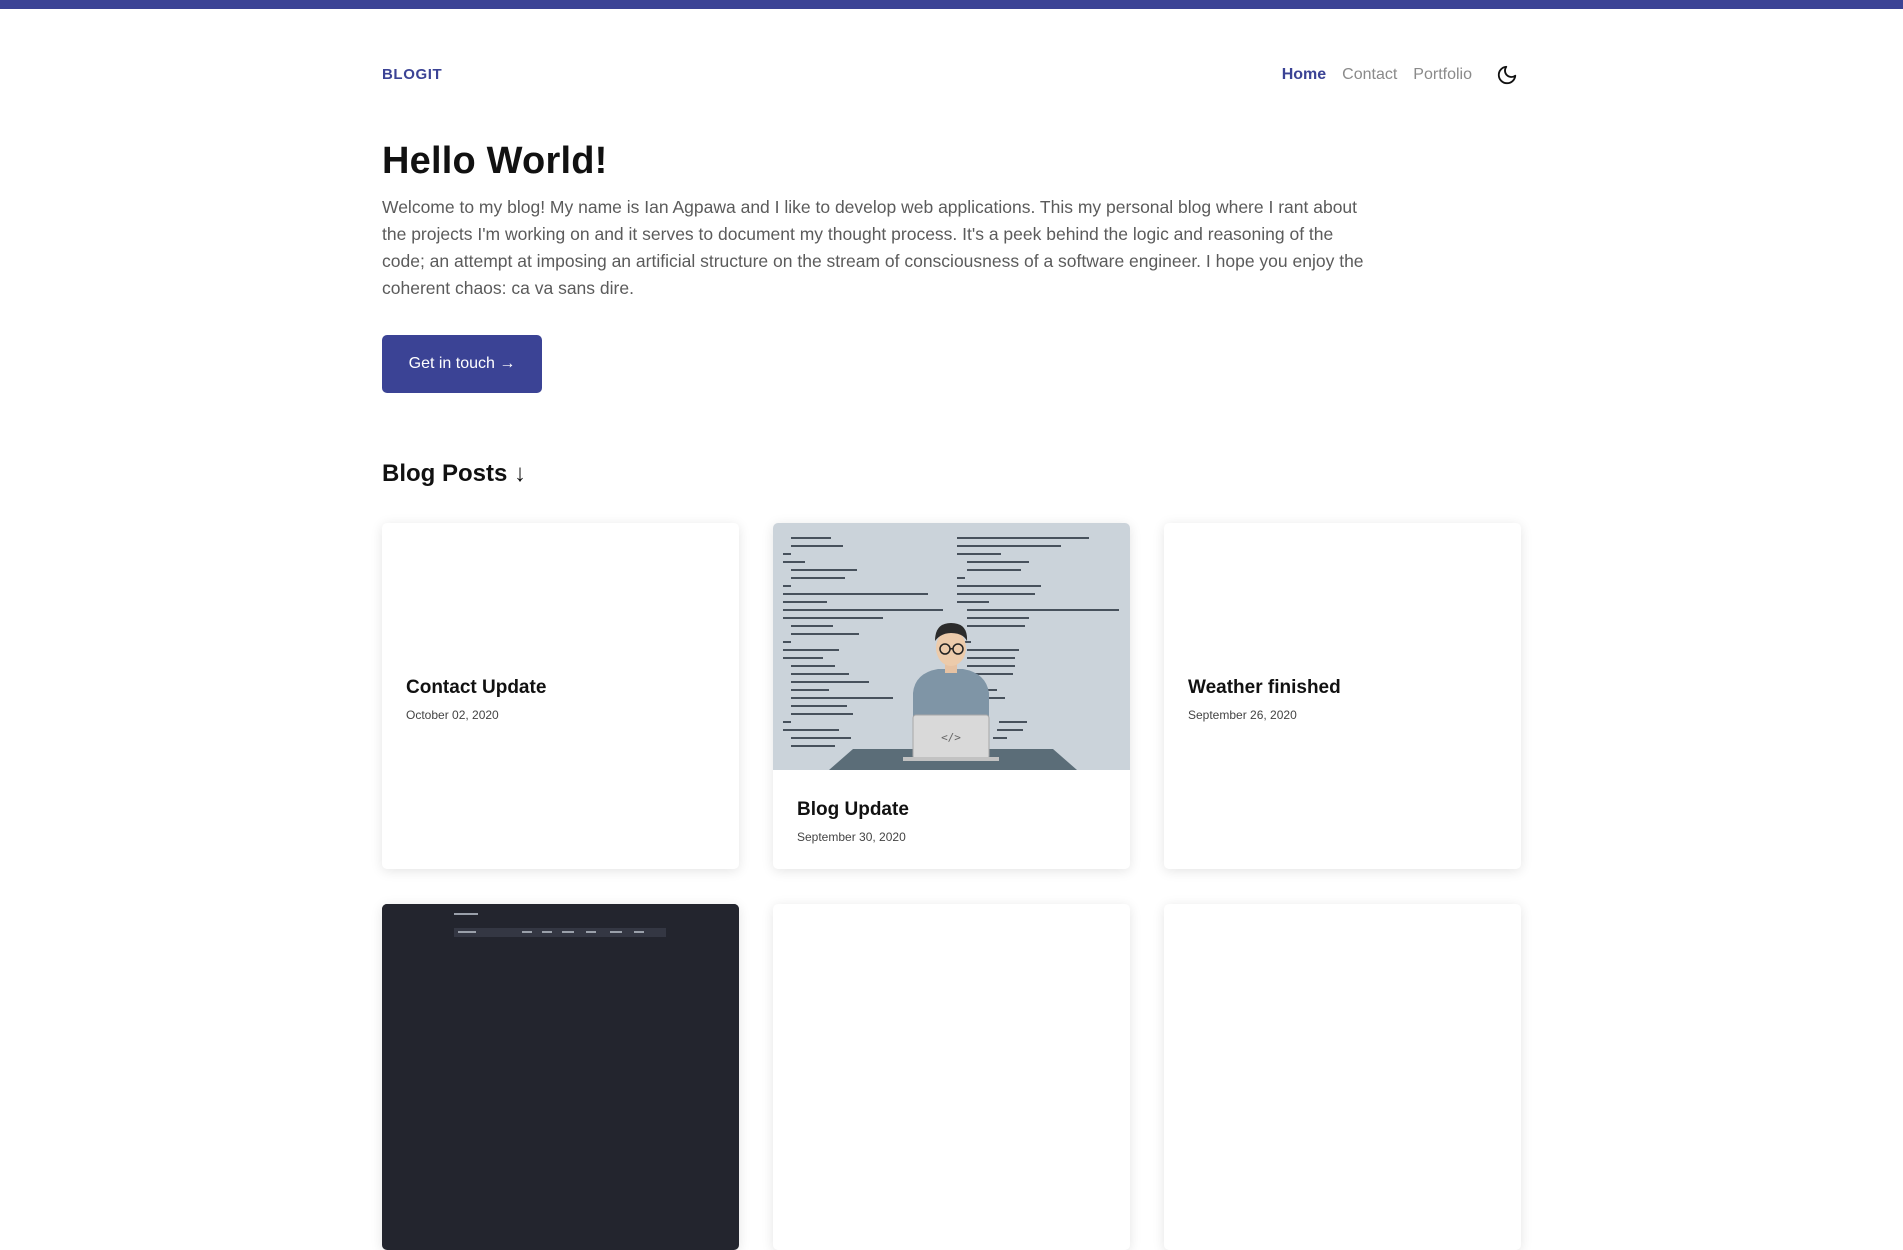 This screenshot has width=1903, height=1250. What do you see at coordinates (951, 646) in the screenshot?
I see `post-thumbnail: </>` at bounding box center [951, 646].